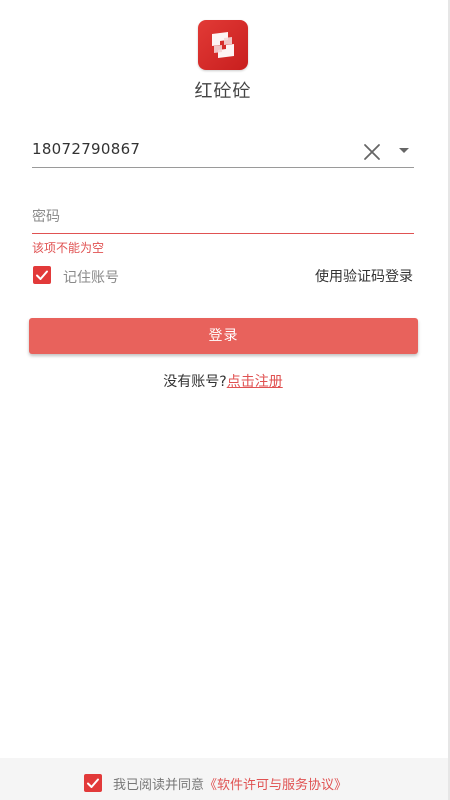 The height and width of the screenshot is (800, 450). Describe the element at coordinates (86, 149) in the screenshot. I see `phone-input-value: 18072790867` at that location.